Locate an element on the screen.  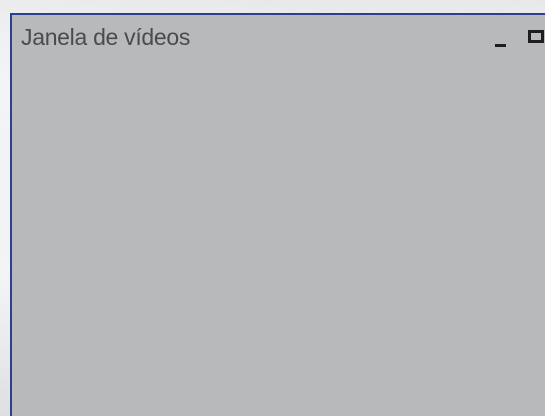
maximize-button is located at coordinates (535, 38).